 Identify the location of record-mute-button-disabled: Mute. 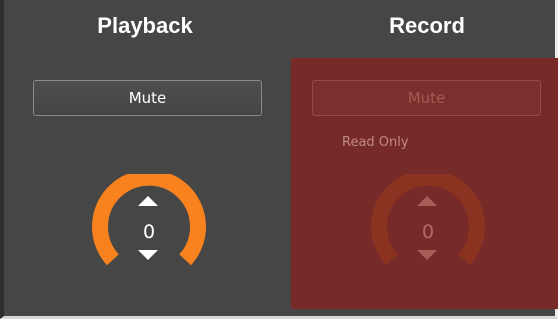
(426, 98).